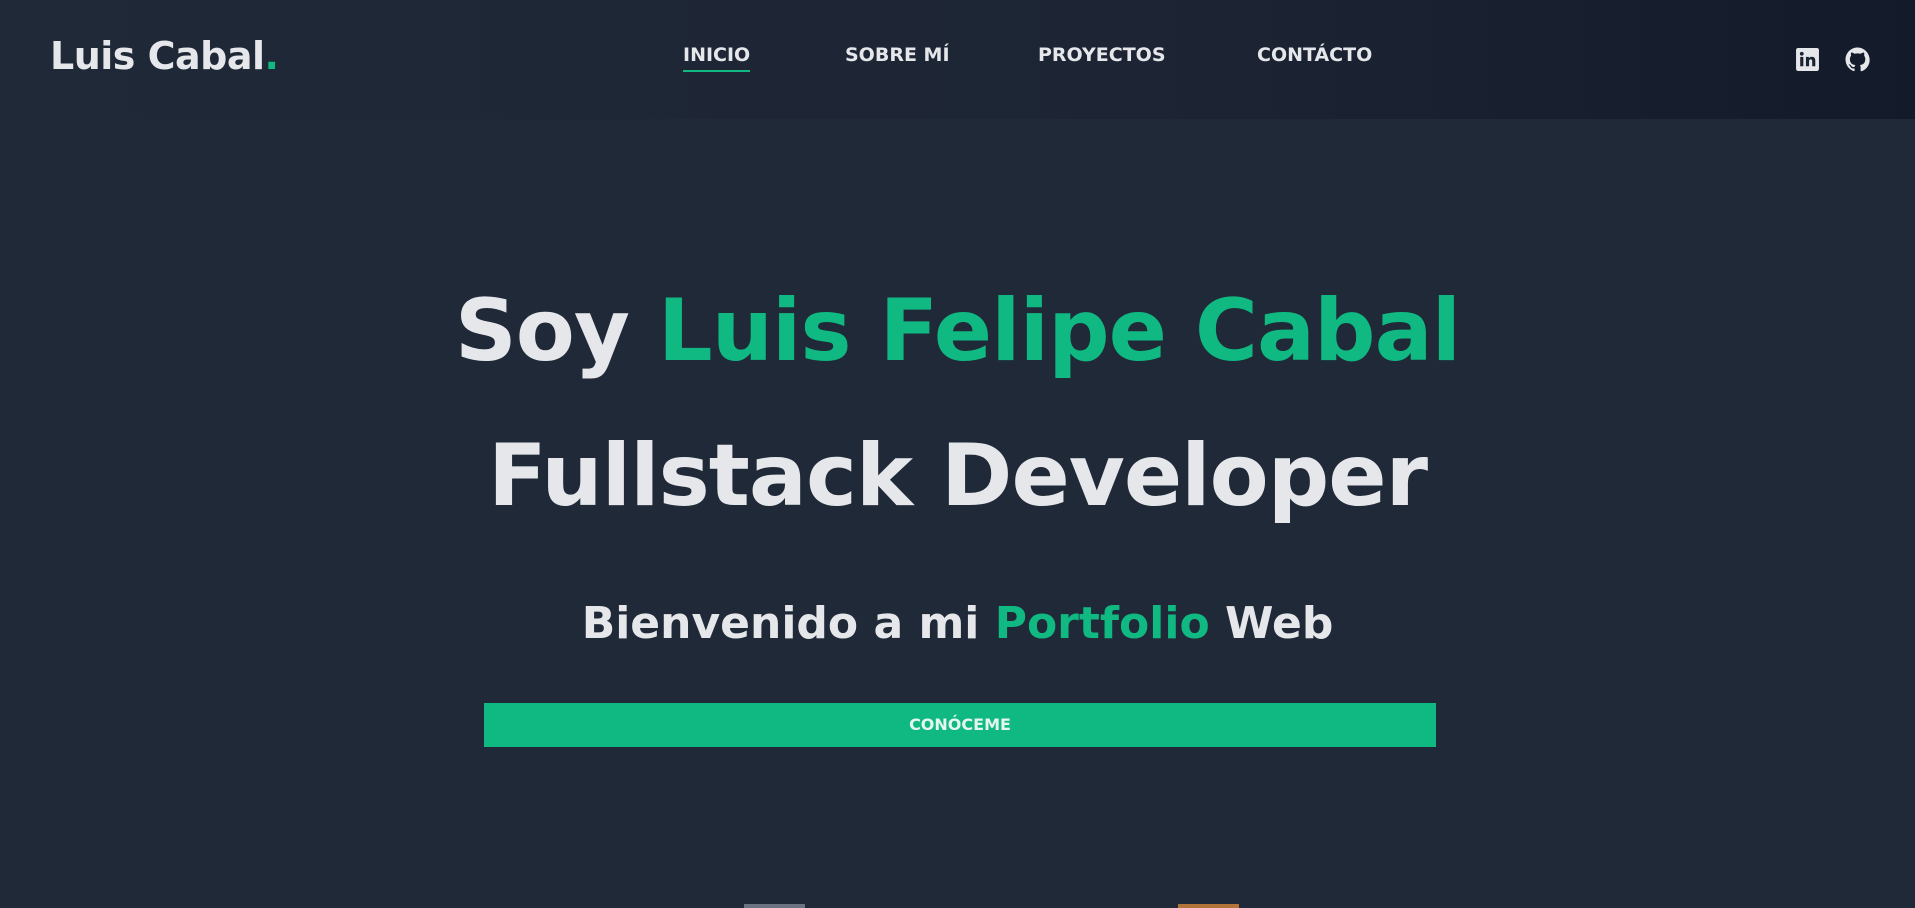 The height and width of the screenshot is (908, 1915). I want to click on nav-item-sobre-mi: SOBRE MÍ, so click(897, 57).